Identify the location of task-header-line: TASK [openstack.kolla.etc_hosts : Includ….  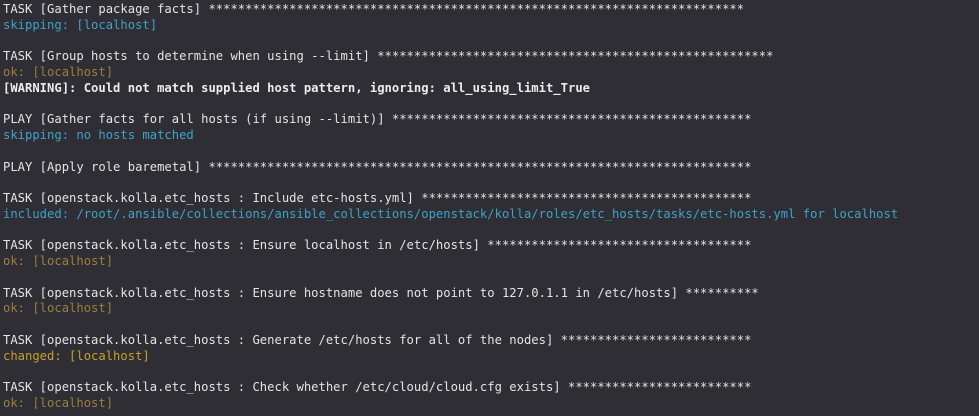
(377, 198).